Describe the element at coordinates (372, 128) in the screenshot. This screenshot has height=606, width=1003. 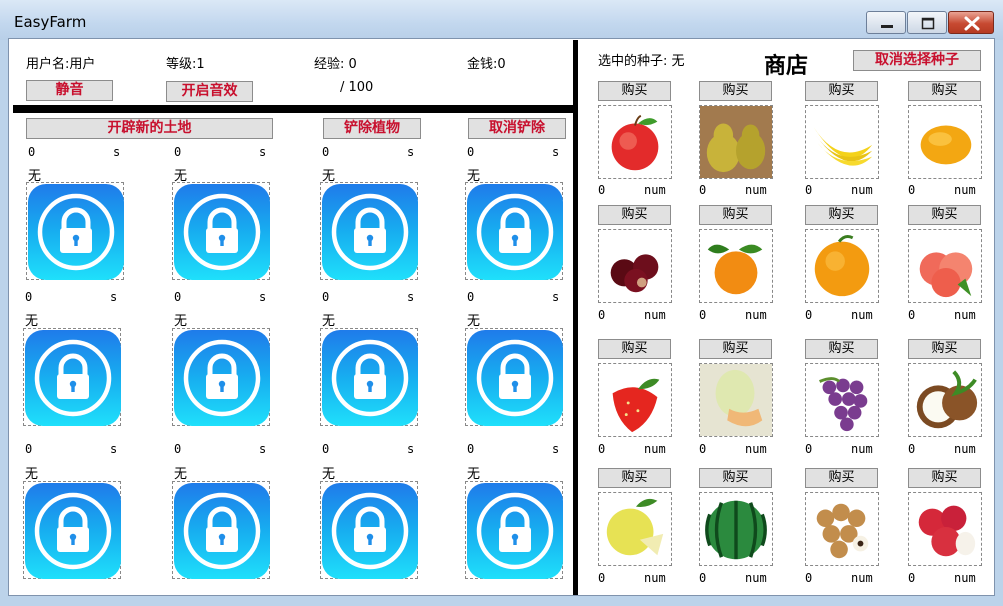
I see `remove-plant-button: 铲除植物` at that location.